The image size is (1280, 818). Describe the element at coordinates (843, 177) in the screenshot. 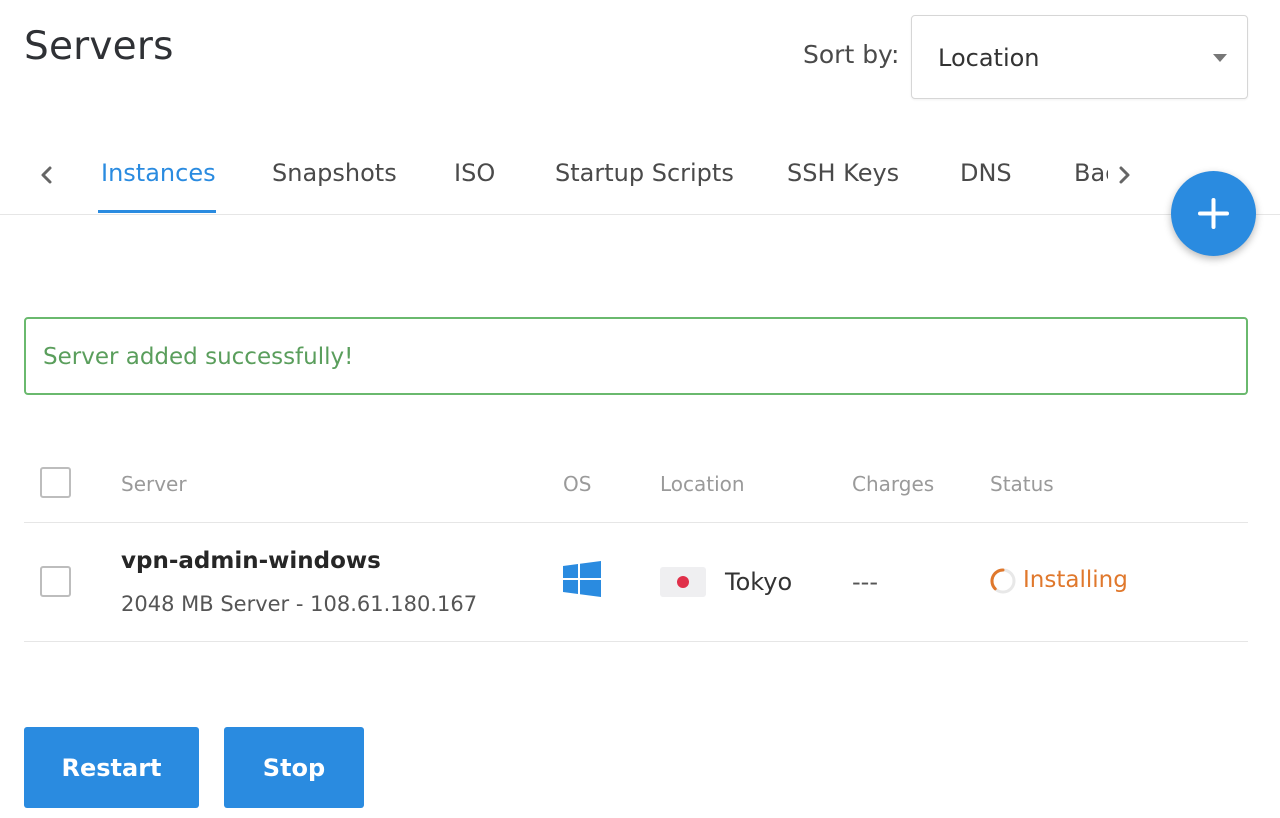

I see `tab-ssh-keys: SSH Keys` at that location.